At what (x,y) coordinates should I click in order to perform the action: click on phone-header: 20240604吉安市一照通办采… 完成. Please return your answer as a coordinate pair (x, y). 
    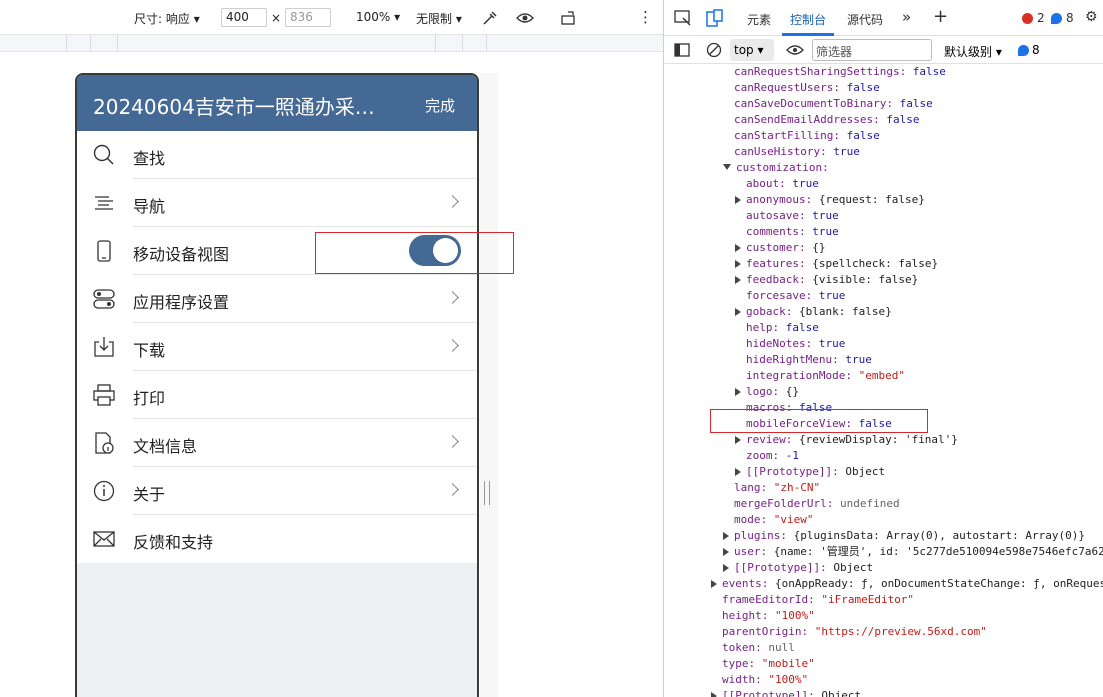
    Looking at the image, I should click on (277, 103).